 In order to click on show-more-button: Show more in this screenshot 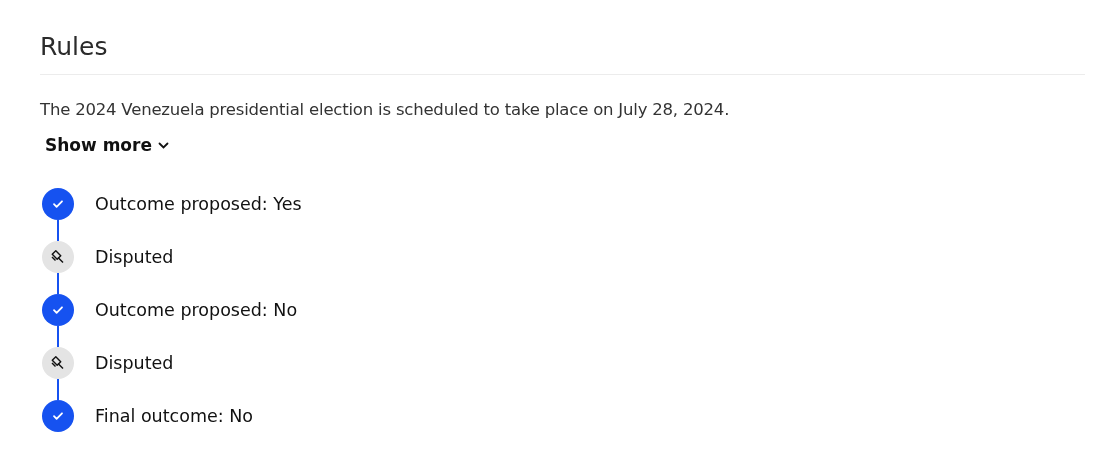, I will do `click(107, 145)`.